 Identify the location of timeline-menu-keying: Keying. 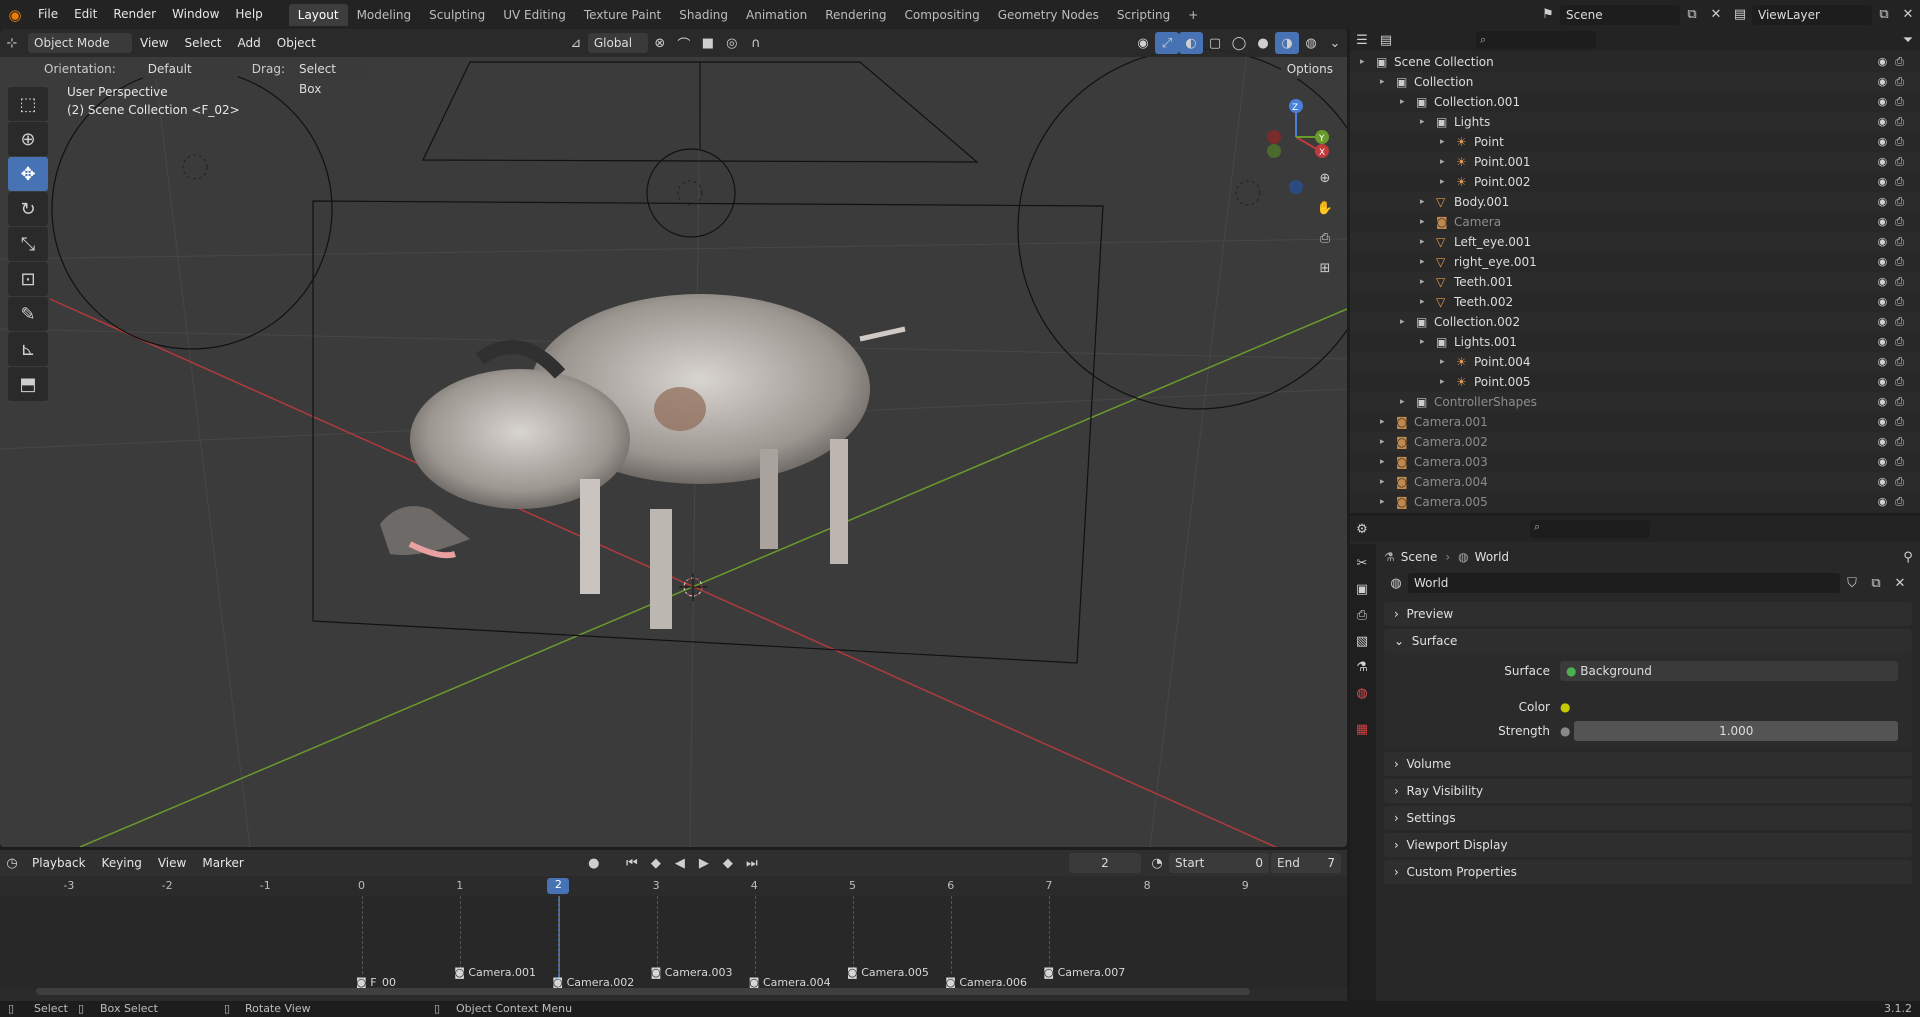
(122, 863).